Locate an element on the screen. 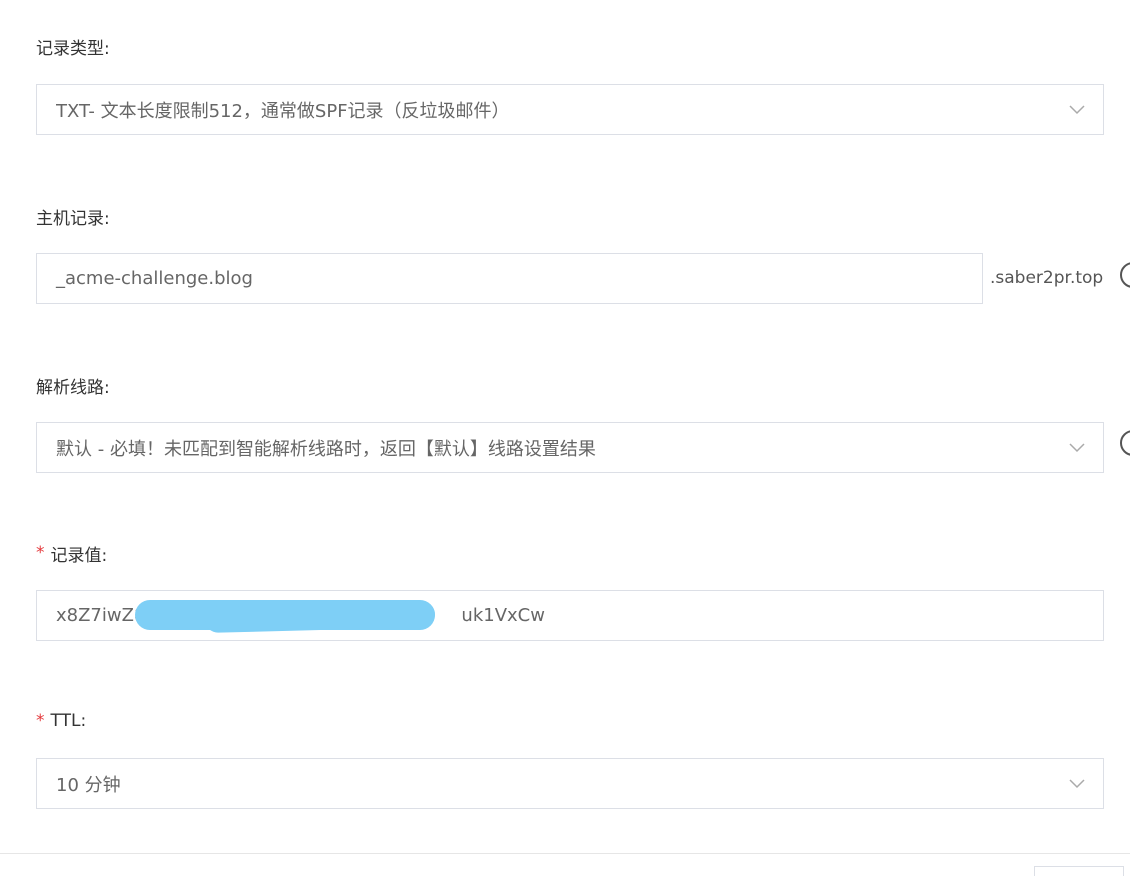 The height and width of the screenshot is (876, 1130). record-type-label: 记录类型: is located at coordinates (73, 48).